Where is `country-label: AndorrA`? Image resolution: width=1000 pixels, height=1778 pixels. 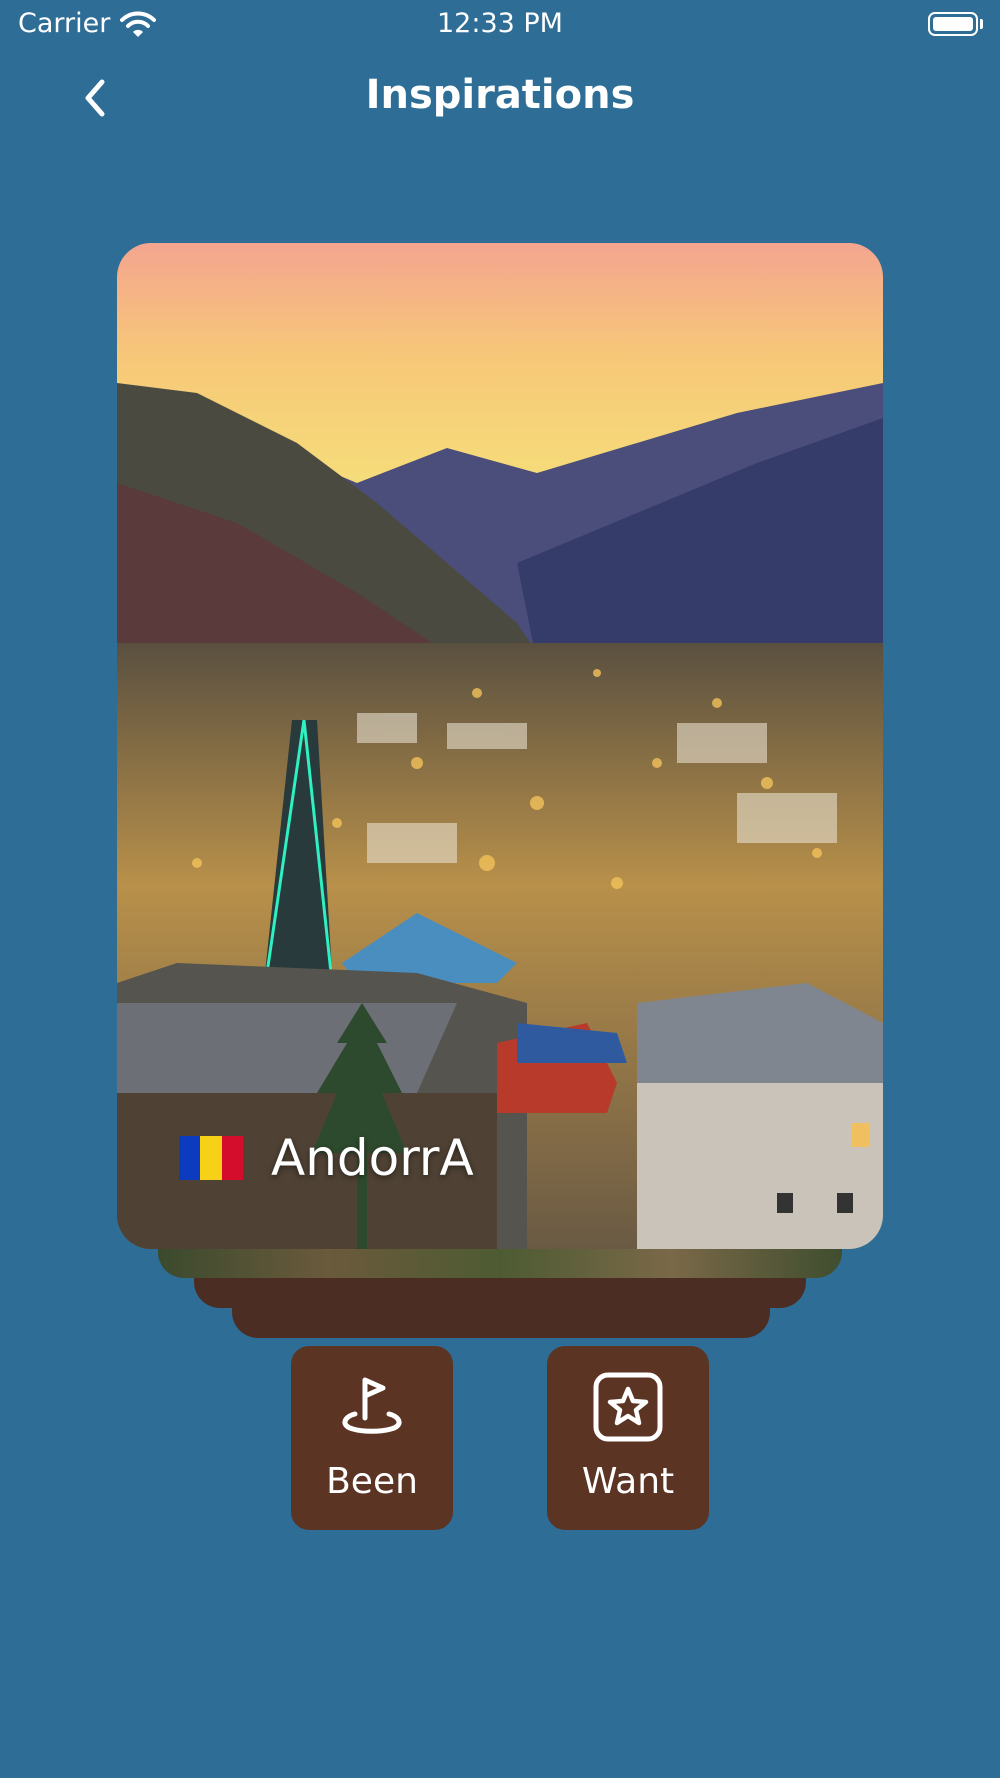
country-label: AndorrA is located at coordinates (326, 1158).